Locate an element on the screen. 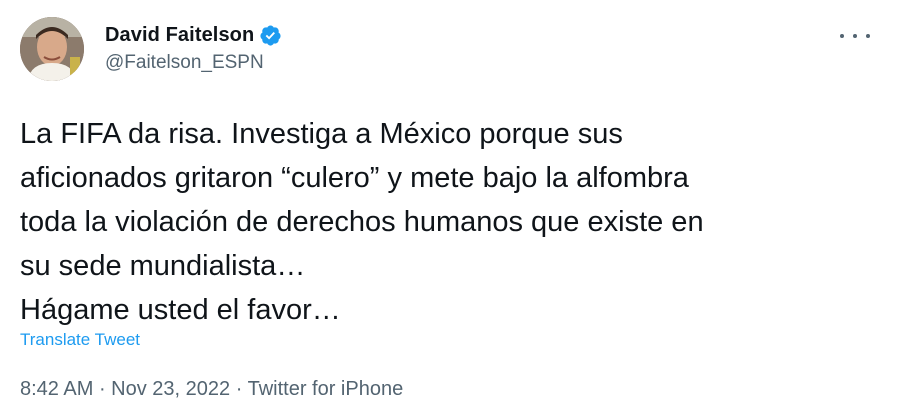 This screenshot has height=415, width=904. author-block: David Faitelson @Faitelson_ESPN is located at coordinates (193, 47).